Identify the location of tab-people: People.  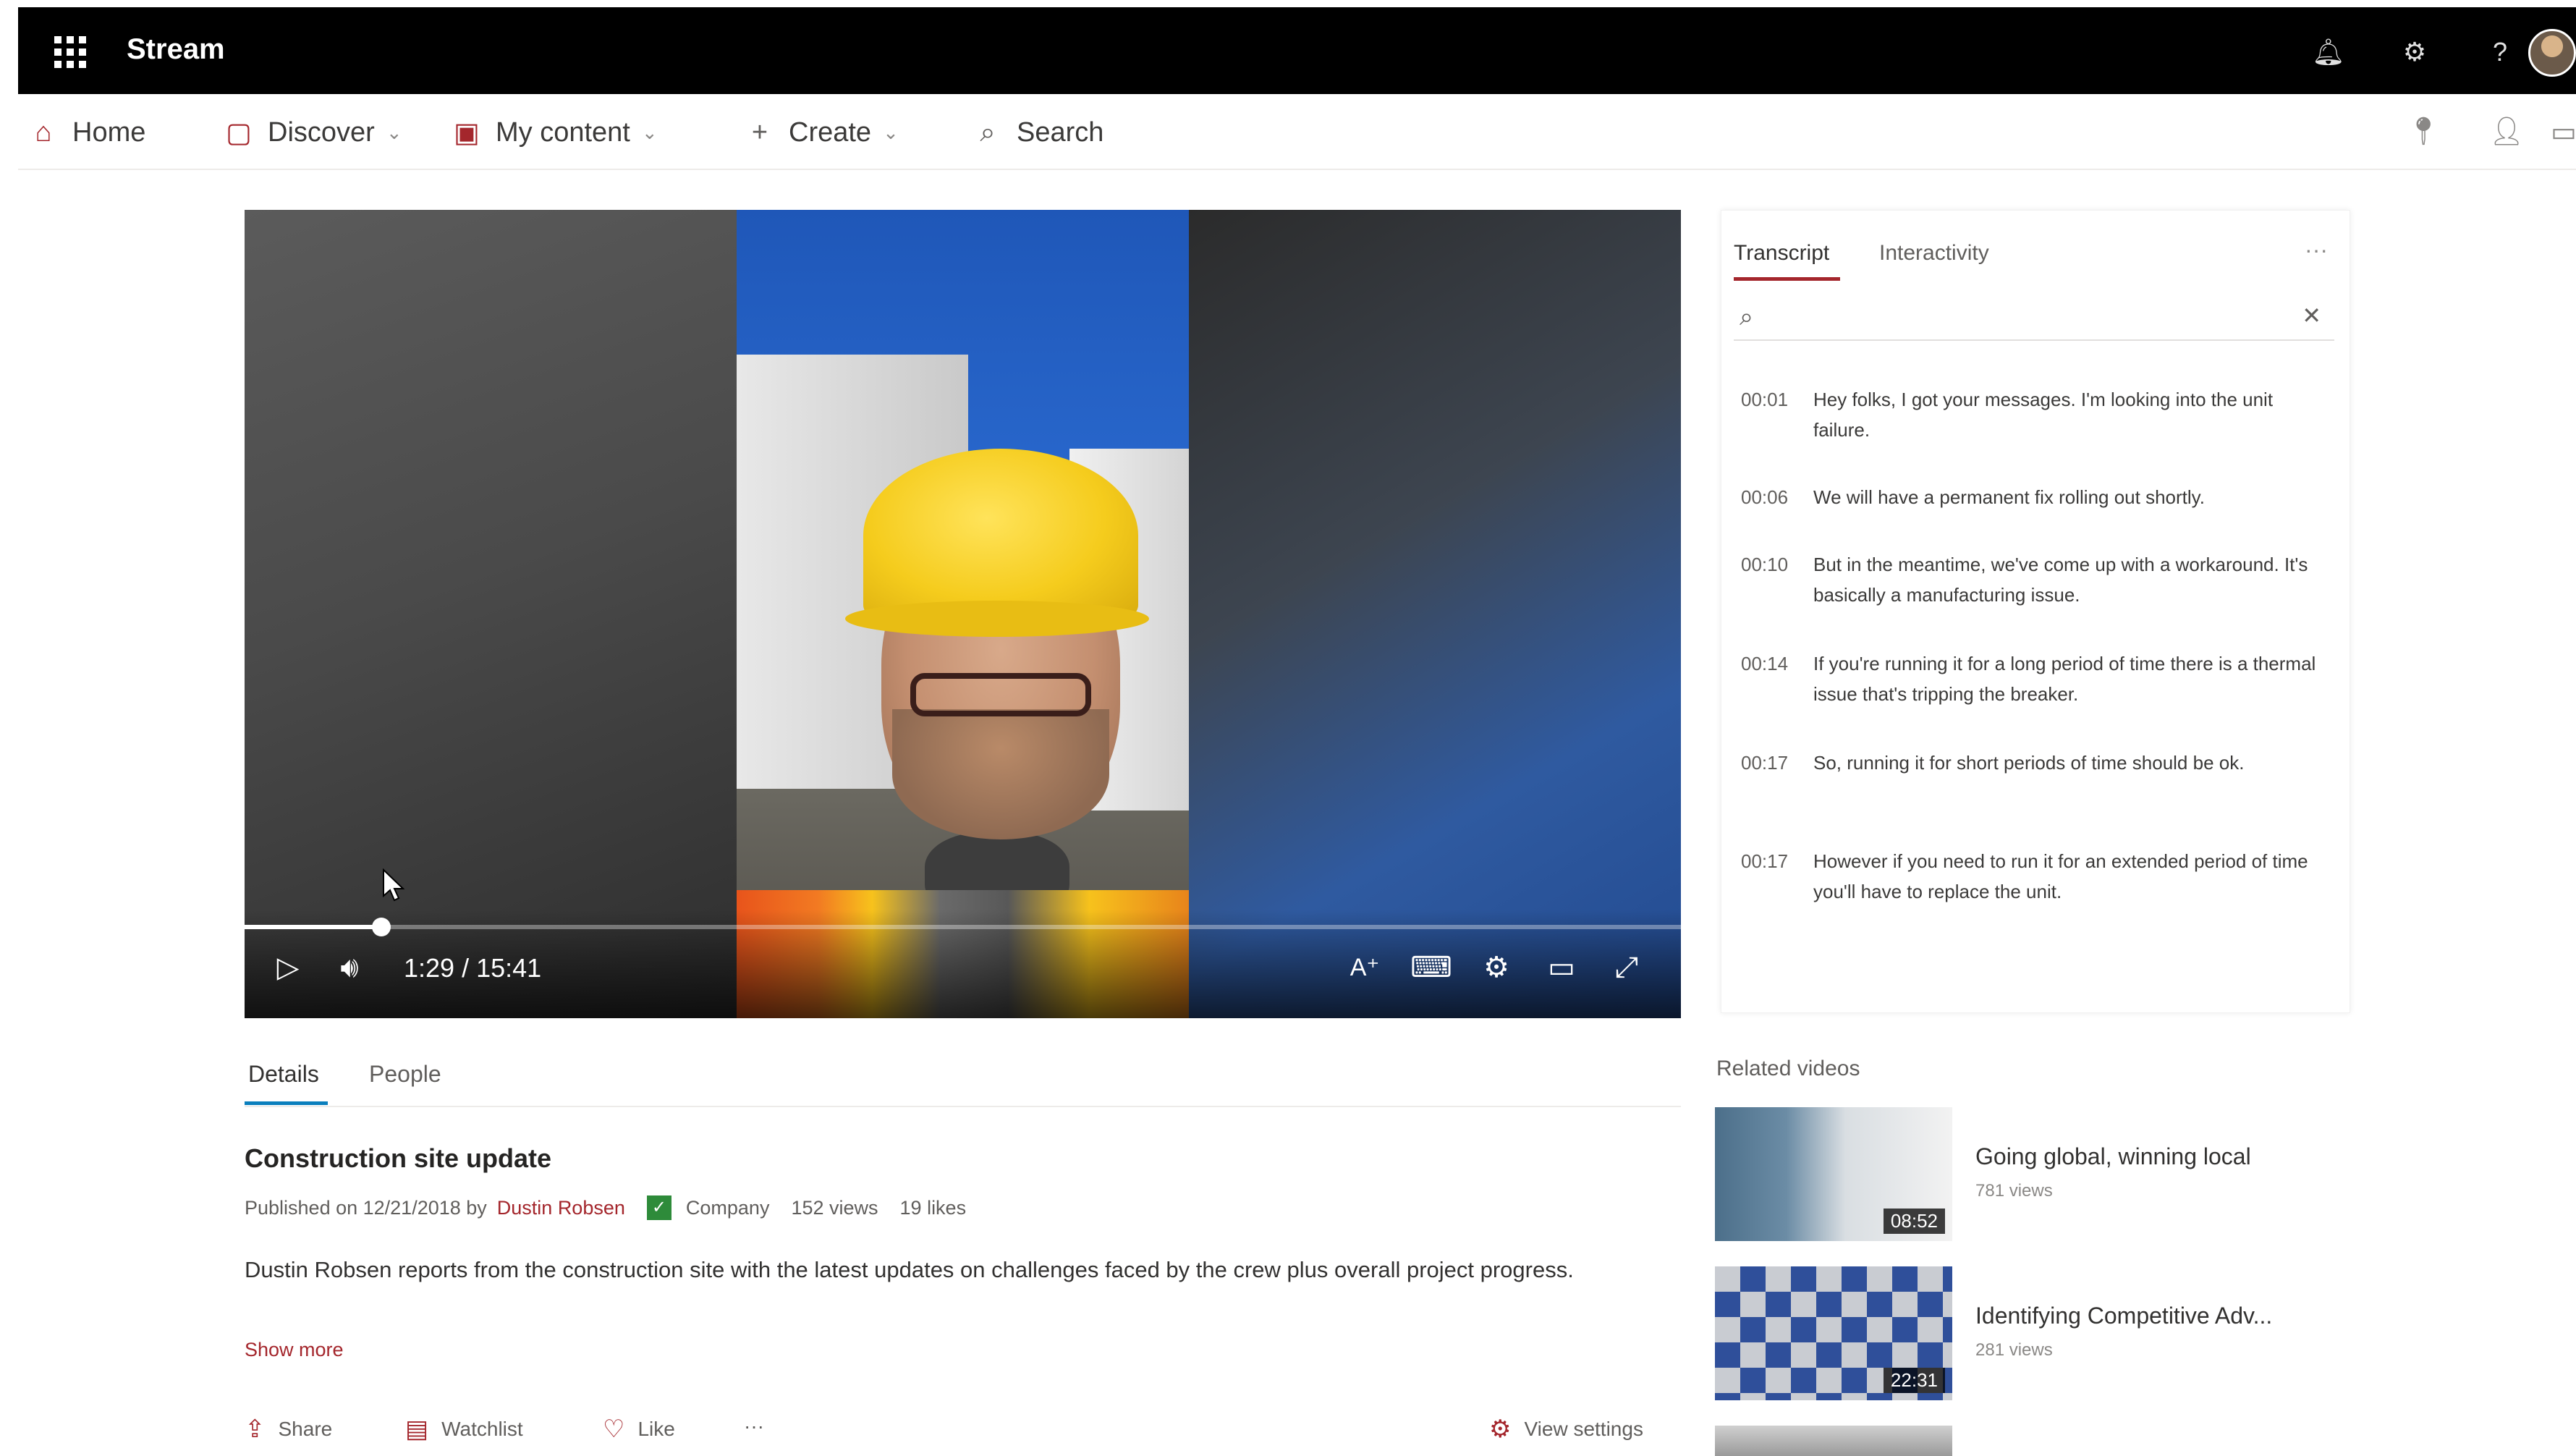
(405, 1074).